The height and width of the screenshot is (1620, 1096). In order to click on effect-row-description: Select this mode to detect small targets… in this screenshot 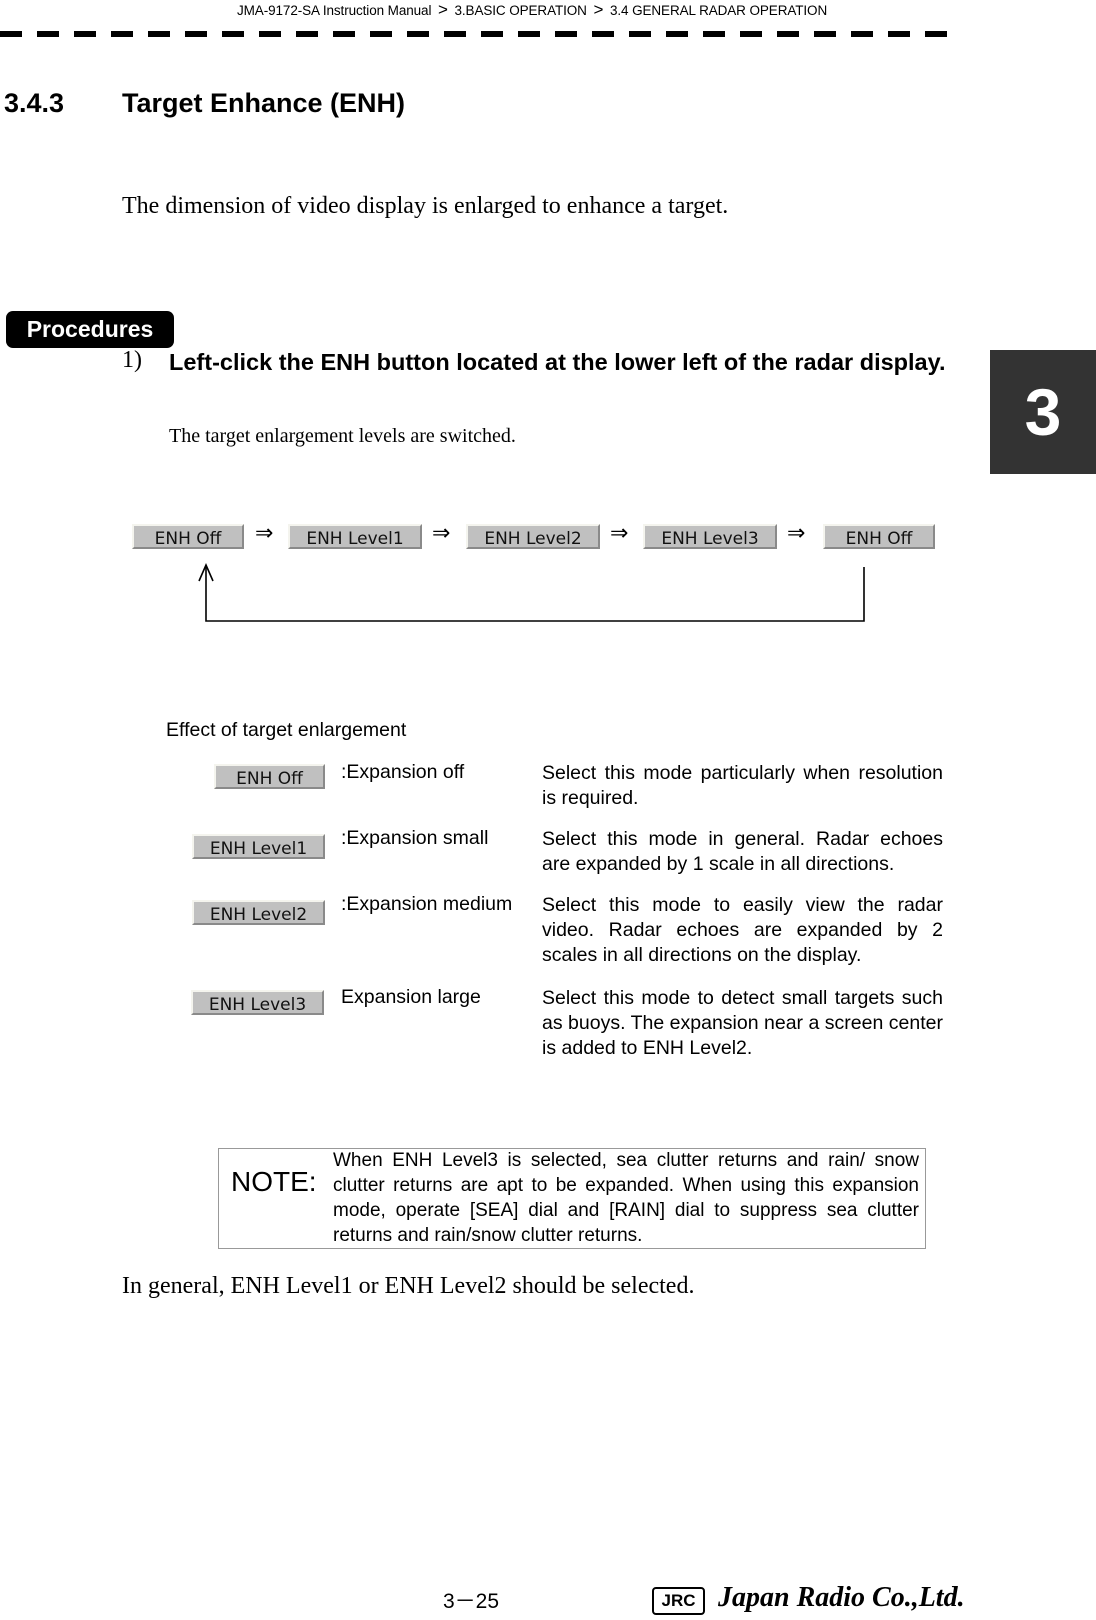, I will do `click(742, 1023)`.